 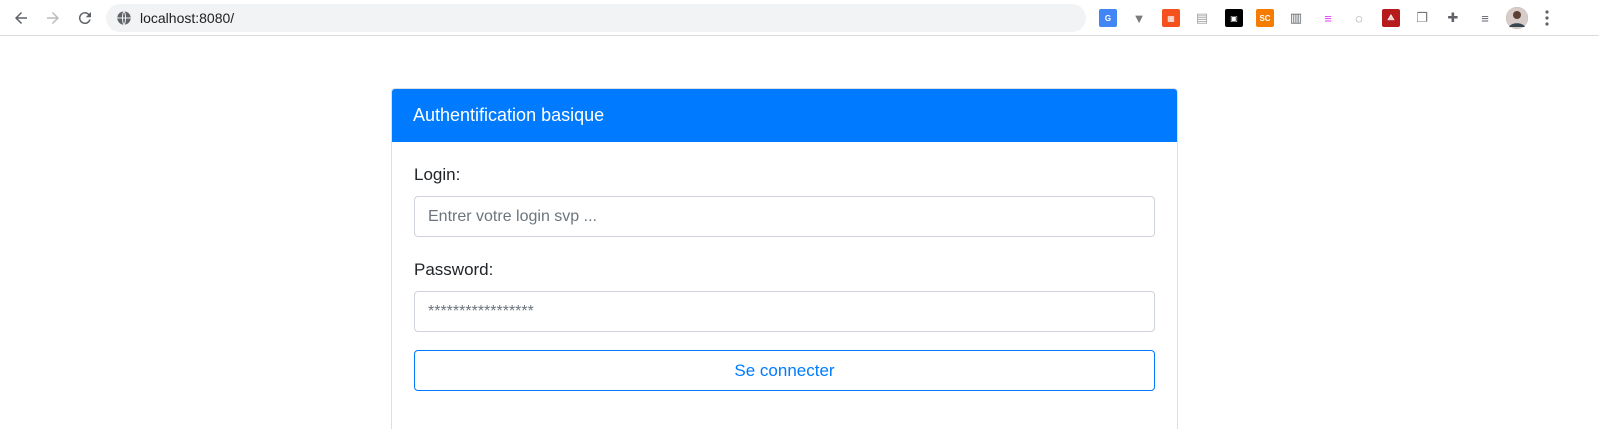 I want to click on arrow-left-icon, so click(x=21, y=18).